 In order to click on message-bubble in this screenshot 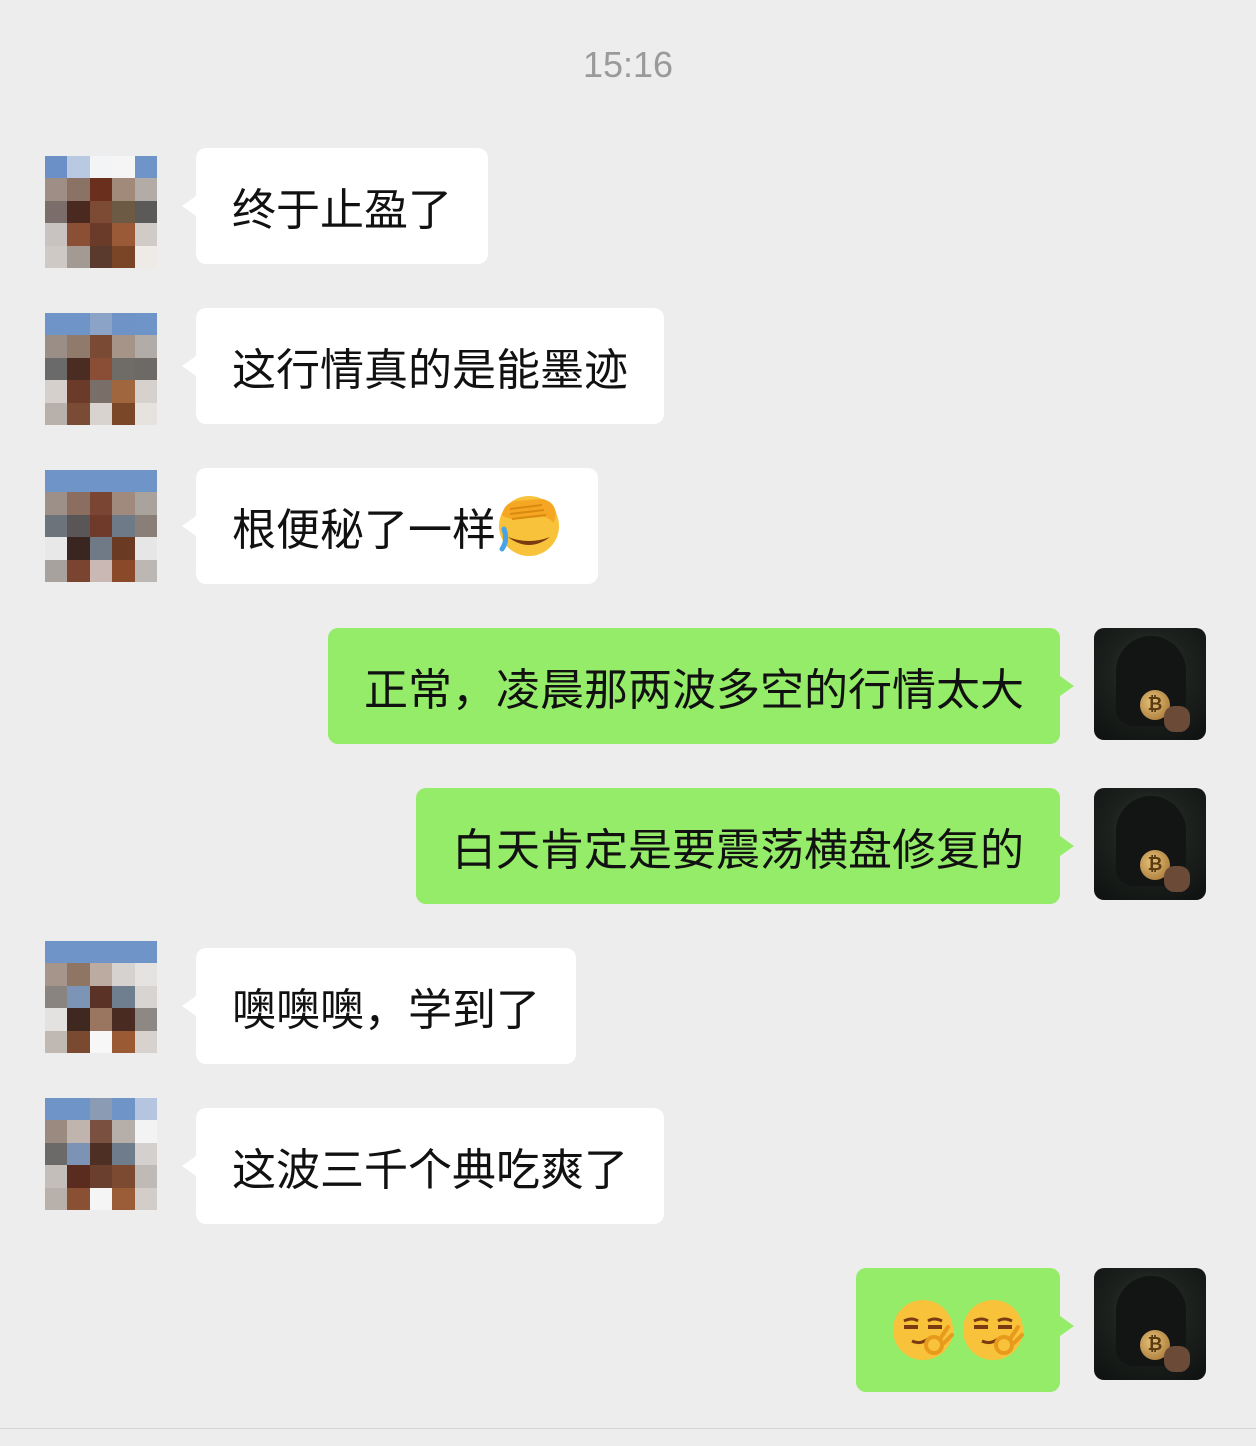, I will do `click(965, 1330)`.